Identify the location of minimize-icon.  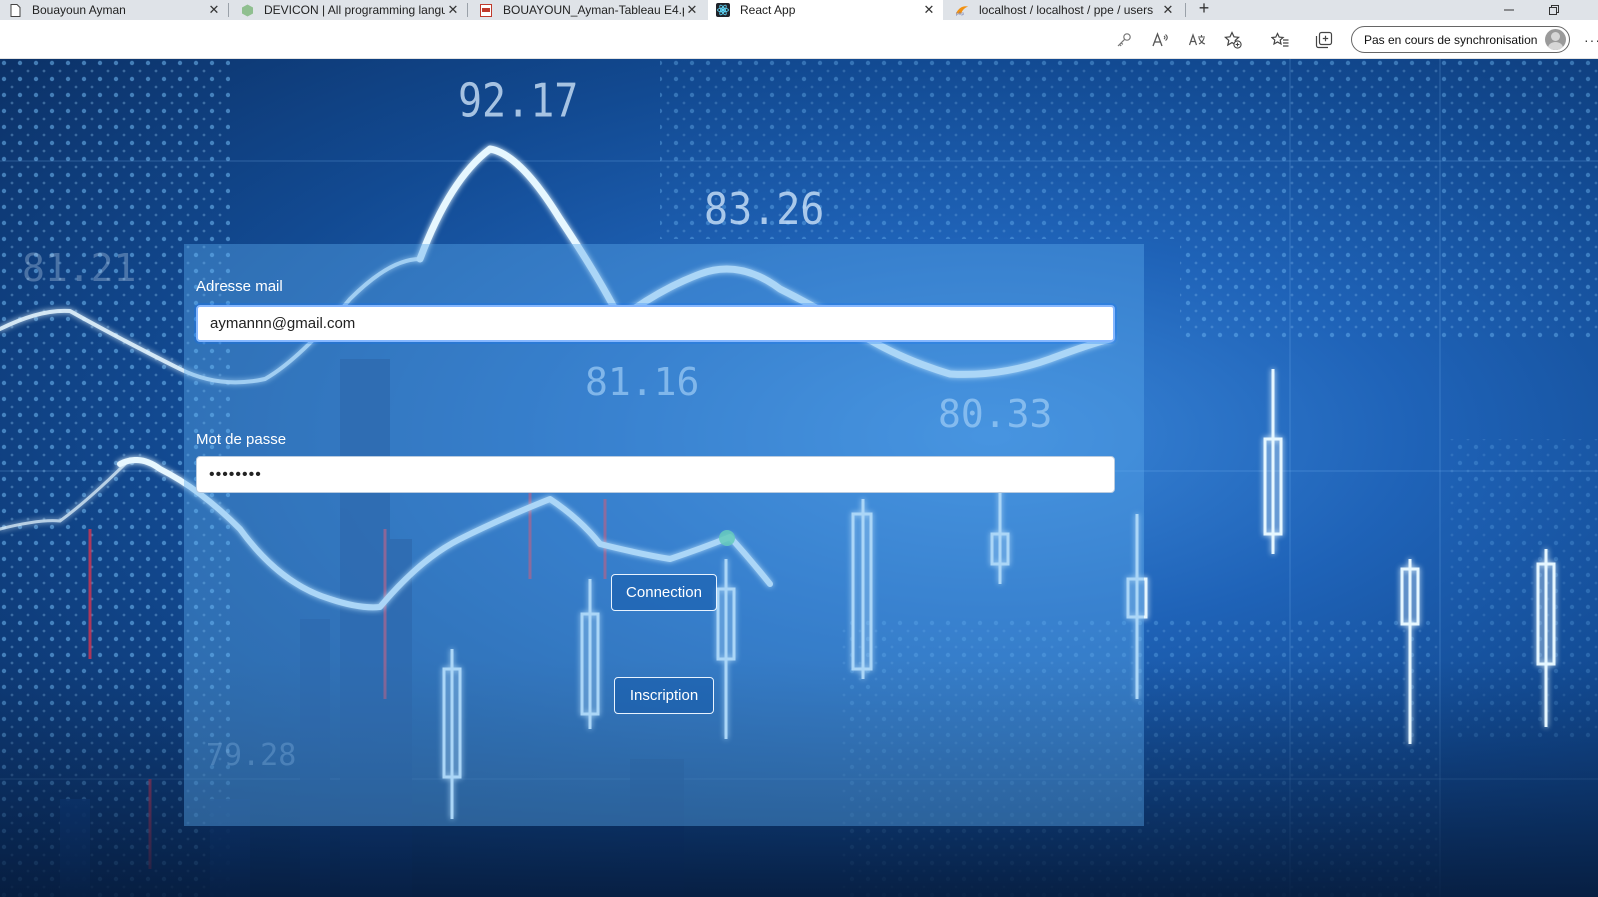
(1509, 10).